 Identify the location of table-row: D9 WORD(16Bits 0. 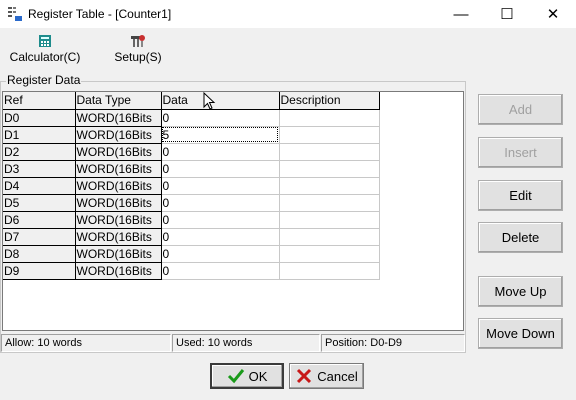
(191, 271).